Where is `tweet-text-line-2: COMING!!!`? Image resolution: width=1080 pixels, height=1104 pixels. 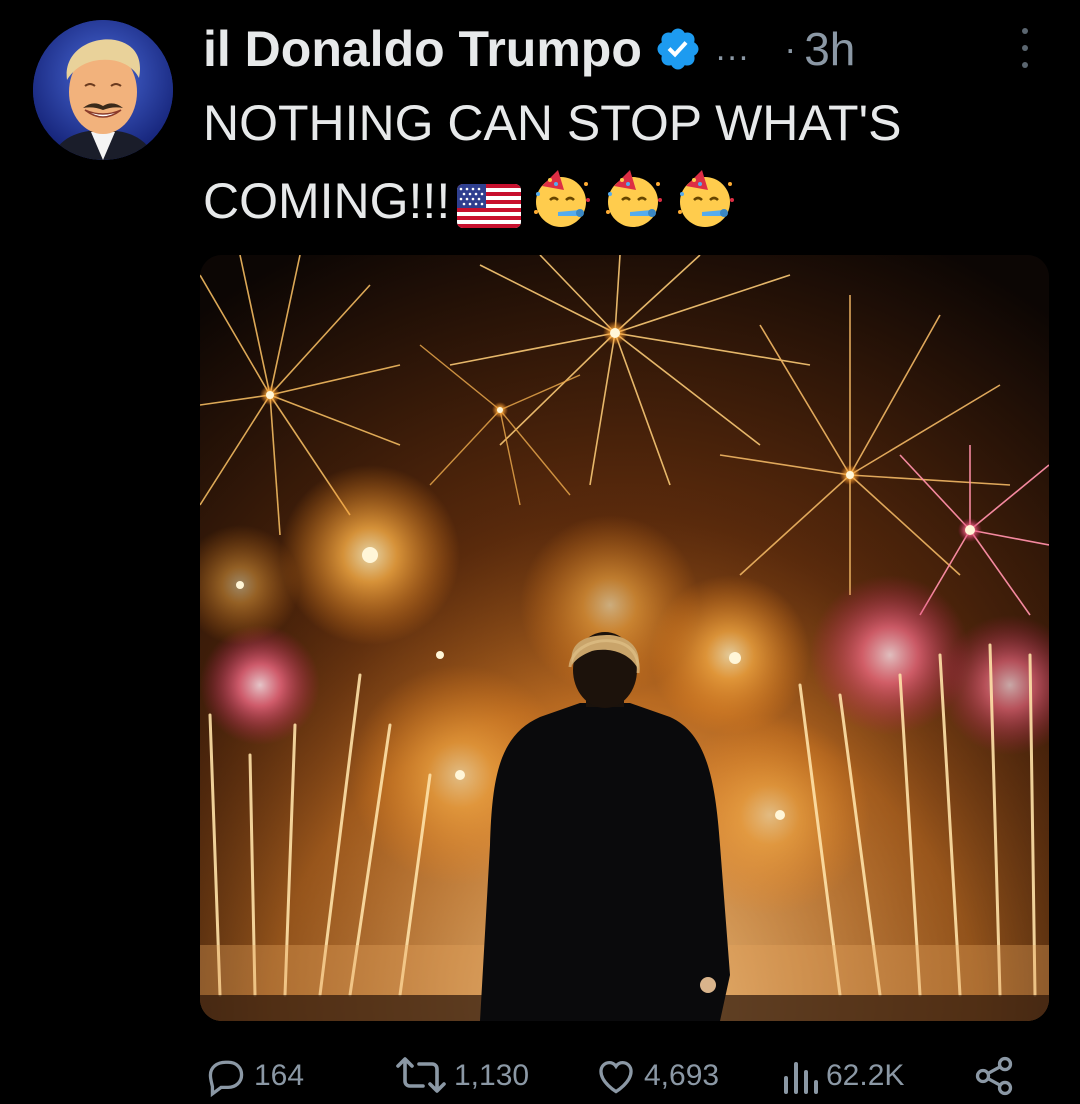
tweet-text-line-2: COMING!!! is located at coordinates (623, 207).